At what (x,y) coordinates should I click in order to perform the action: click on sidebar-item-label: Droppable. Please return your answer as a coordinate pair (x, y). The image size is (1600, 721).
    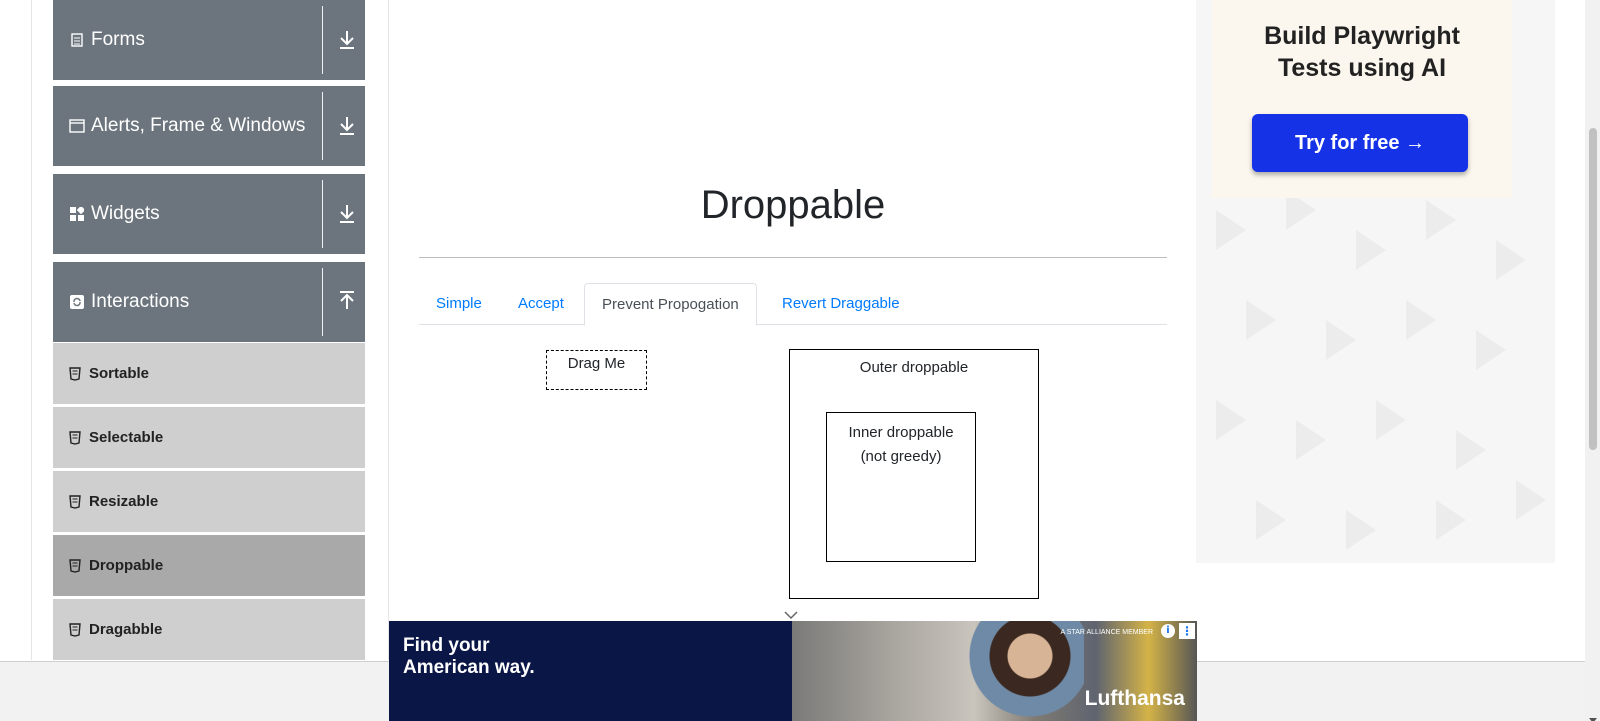
    Looking at the image, I should click on (126, 565).